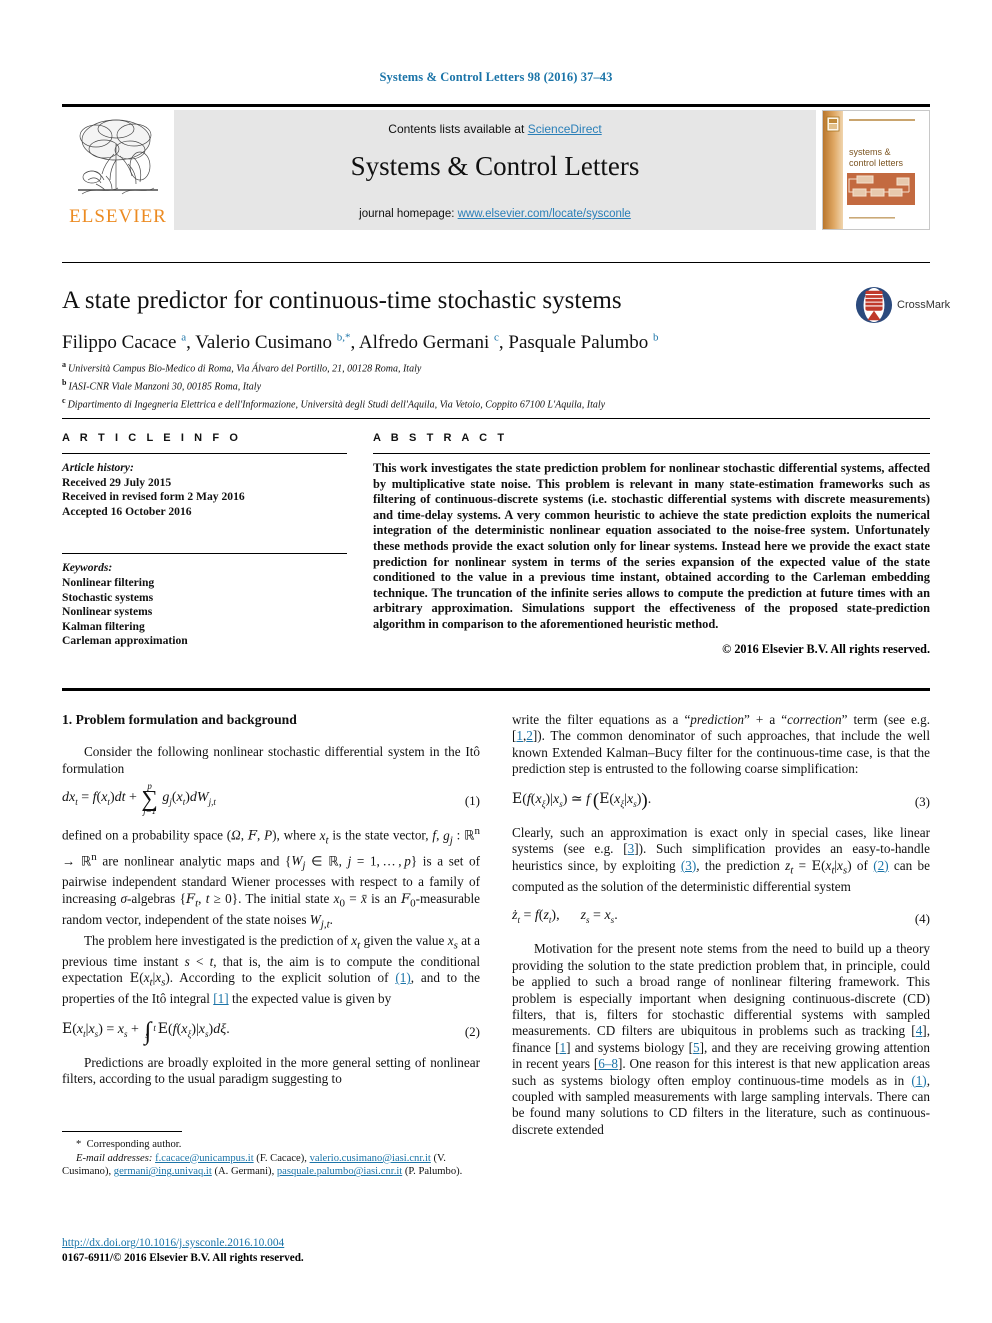 This screenshot has width=992, height=1323. Describe the element at coordinates (870, 152) in the screenshot. I see `svg-text: systems &` at that location.